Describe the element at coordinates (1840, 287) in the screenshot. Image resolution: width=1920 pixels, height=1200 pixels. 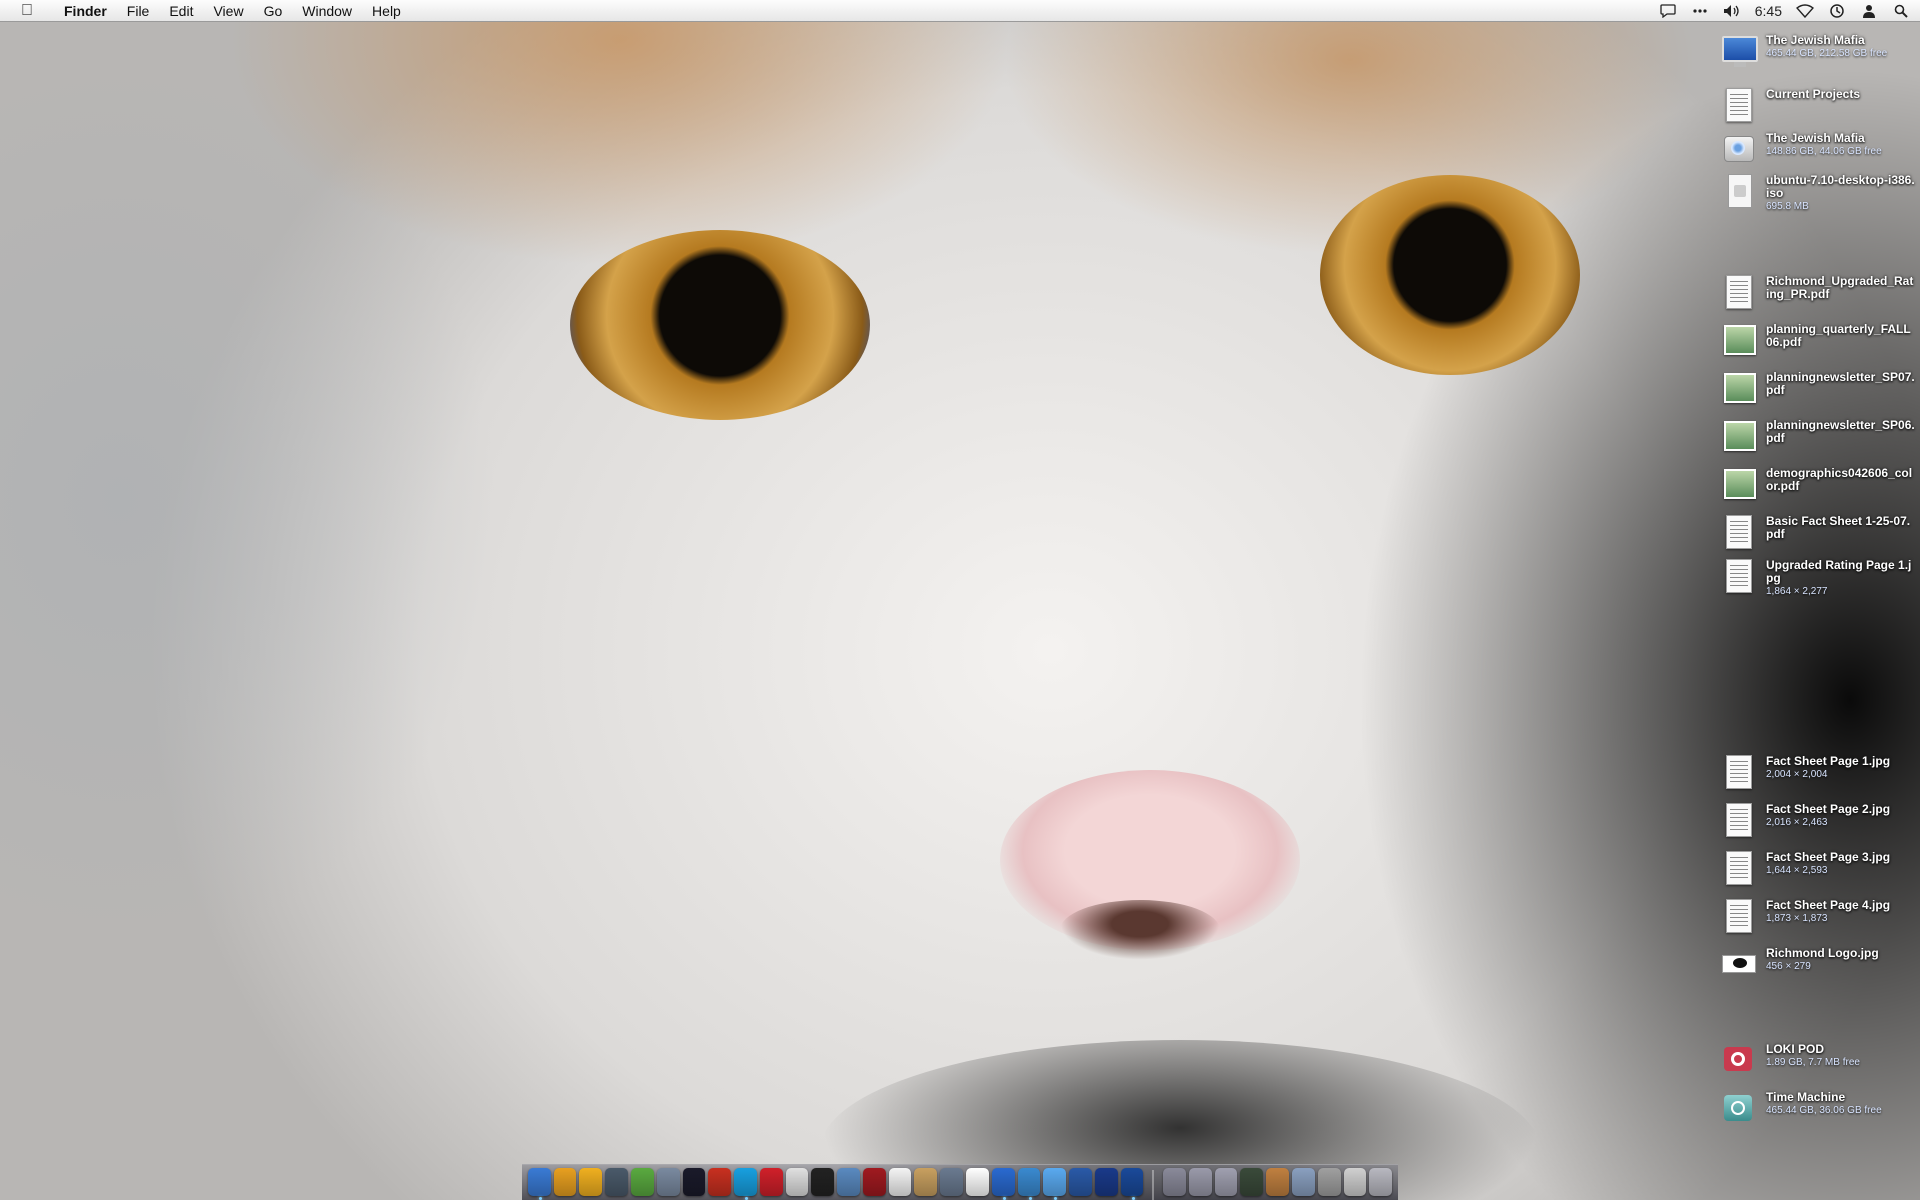
I see `item-name: Richmond_Upgraded_Rating_PR.pdf` at that location.